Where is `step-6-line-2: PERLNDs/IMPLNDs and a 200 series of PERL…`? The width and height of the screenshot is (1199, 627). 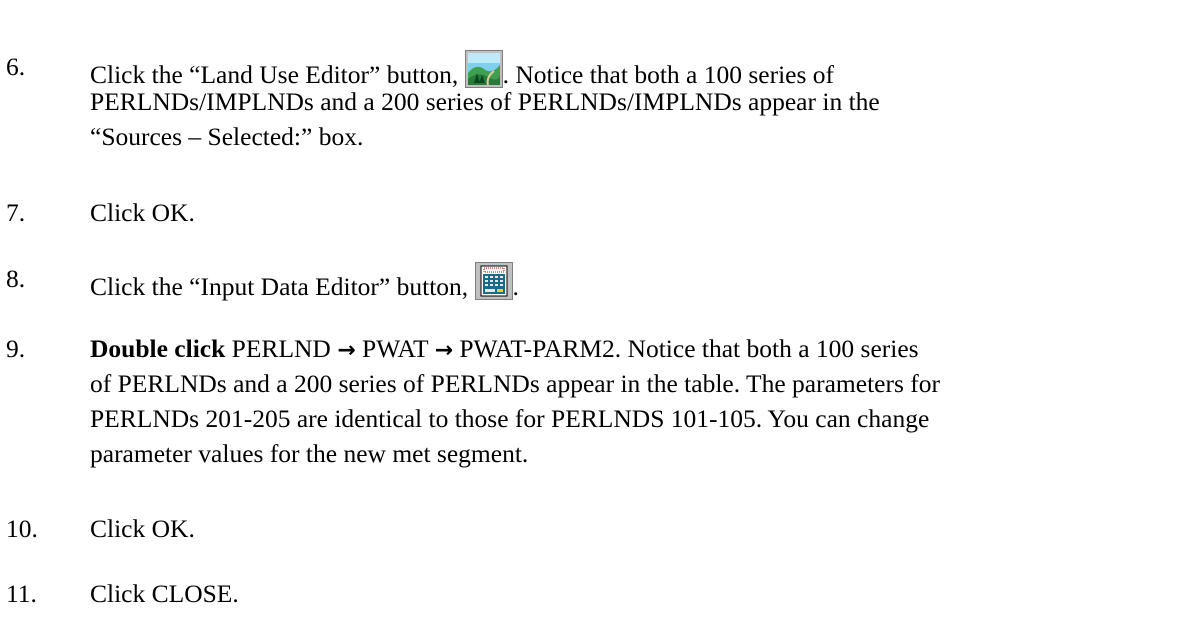 step-6-line-2: PERLNDs/IMPLNDs and a 200 series of PERL… is located at coordinates (485, 101).